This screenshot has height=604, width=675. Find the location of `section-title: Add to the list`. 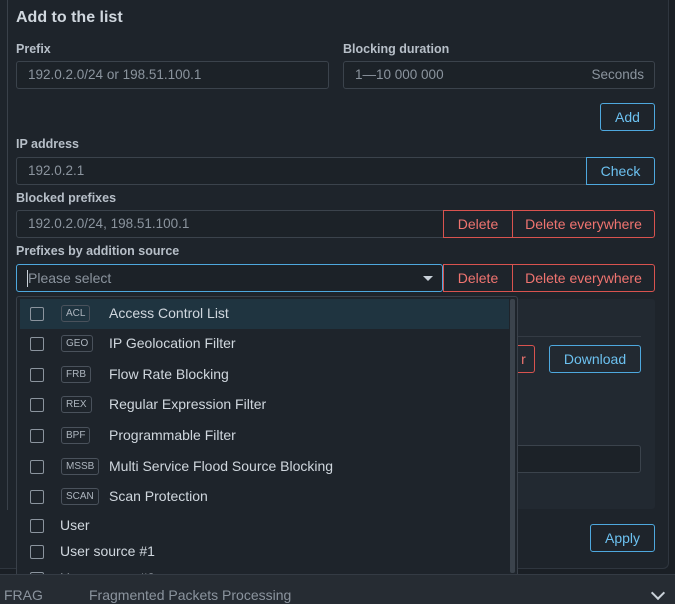

section-title: Add to the list is located at coordinates (69, 17).